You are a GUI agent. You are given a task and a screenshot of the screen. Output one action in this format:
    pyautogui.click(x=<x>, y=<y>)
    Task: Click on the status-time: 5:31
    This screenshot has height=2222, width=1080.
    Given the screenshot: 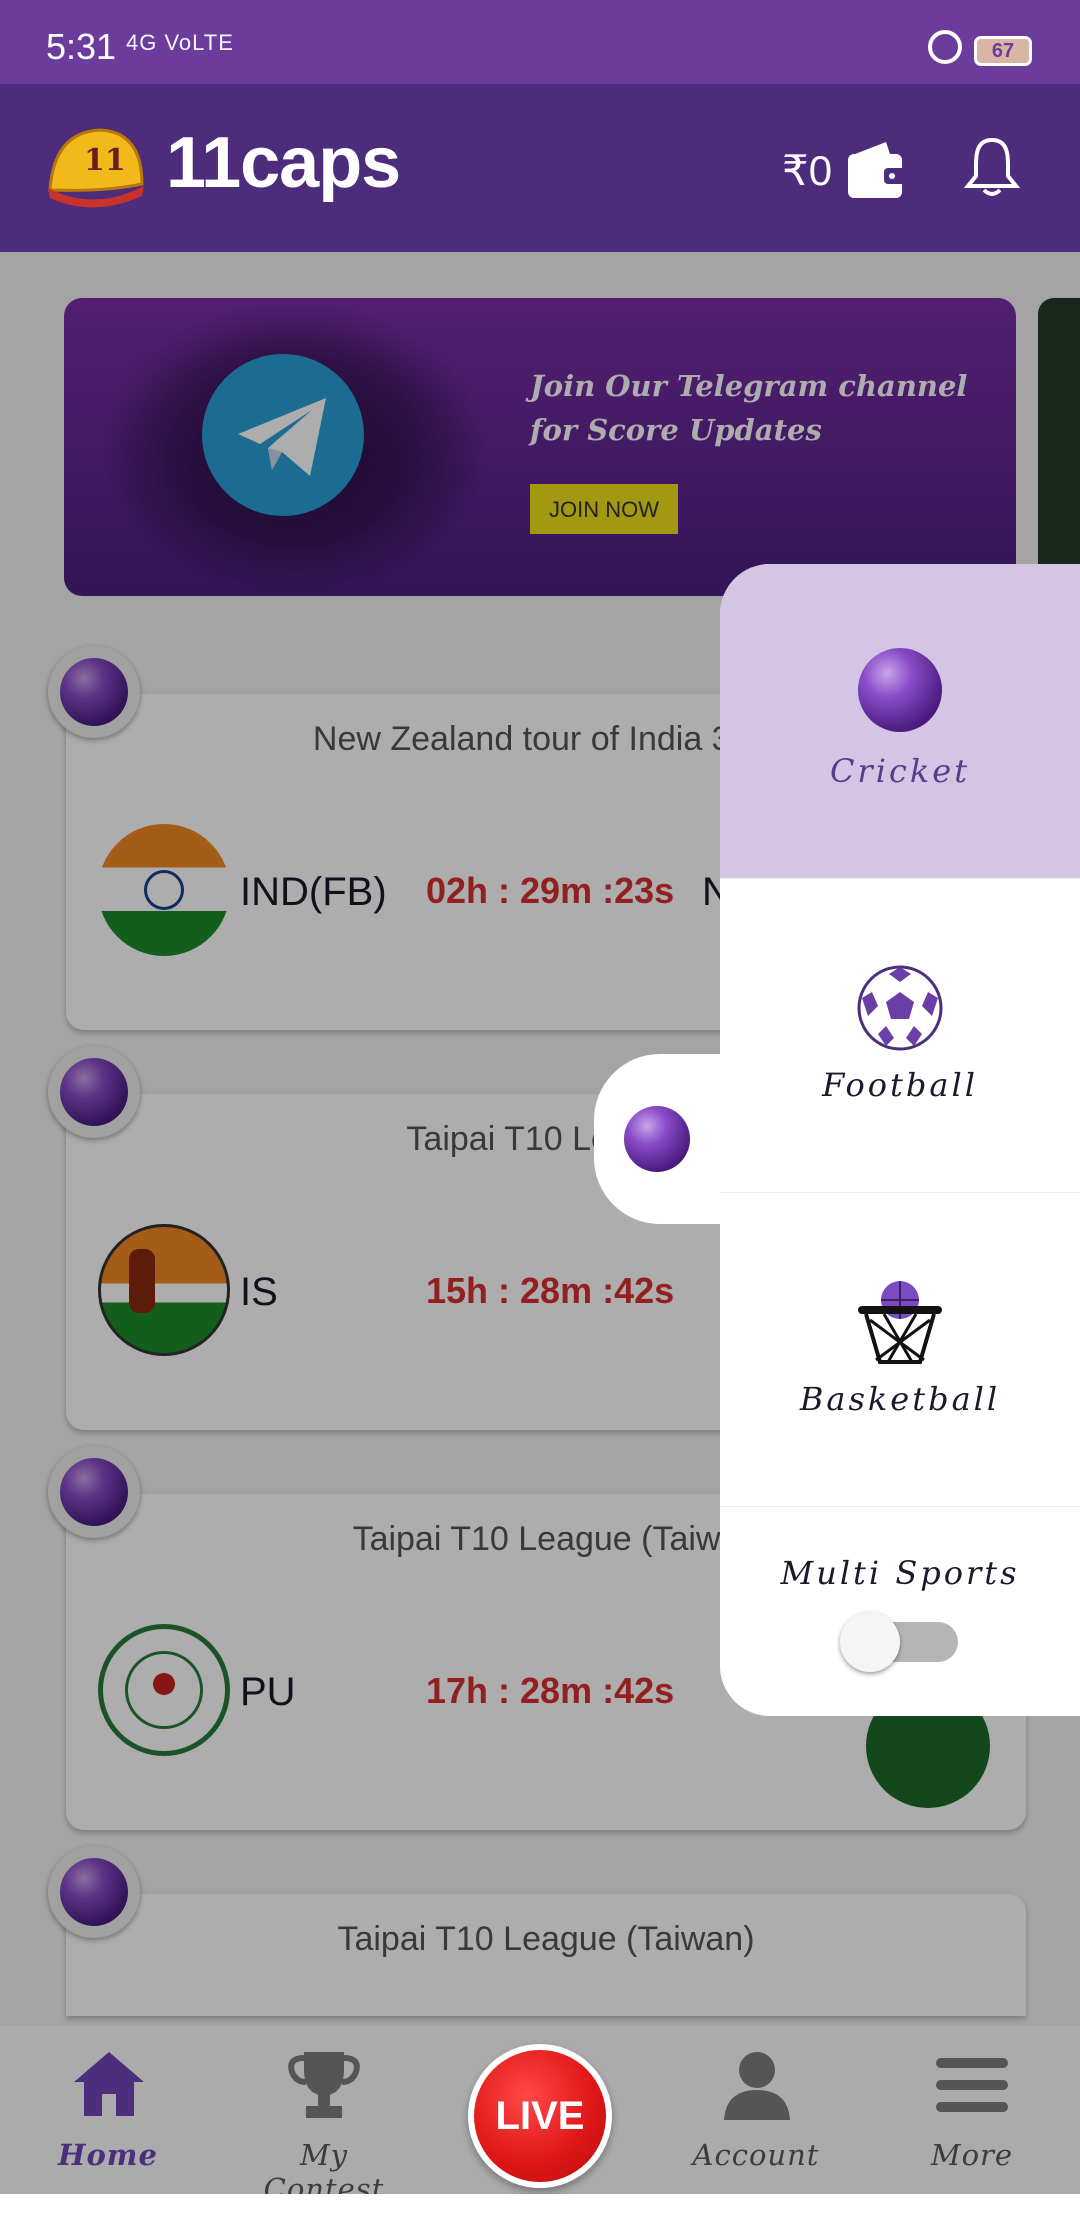 What is the action you would take?
    pyautogui.click(x=81, y=46)
    